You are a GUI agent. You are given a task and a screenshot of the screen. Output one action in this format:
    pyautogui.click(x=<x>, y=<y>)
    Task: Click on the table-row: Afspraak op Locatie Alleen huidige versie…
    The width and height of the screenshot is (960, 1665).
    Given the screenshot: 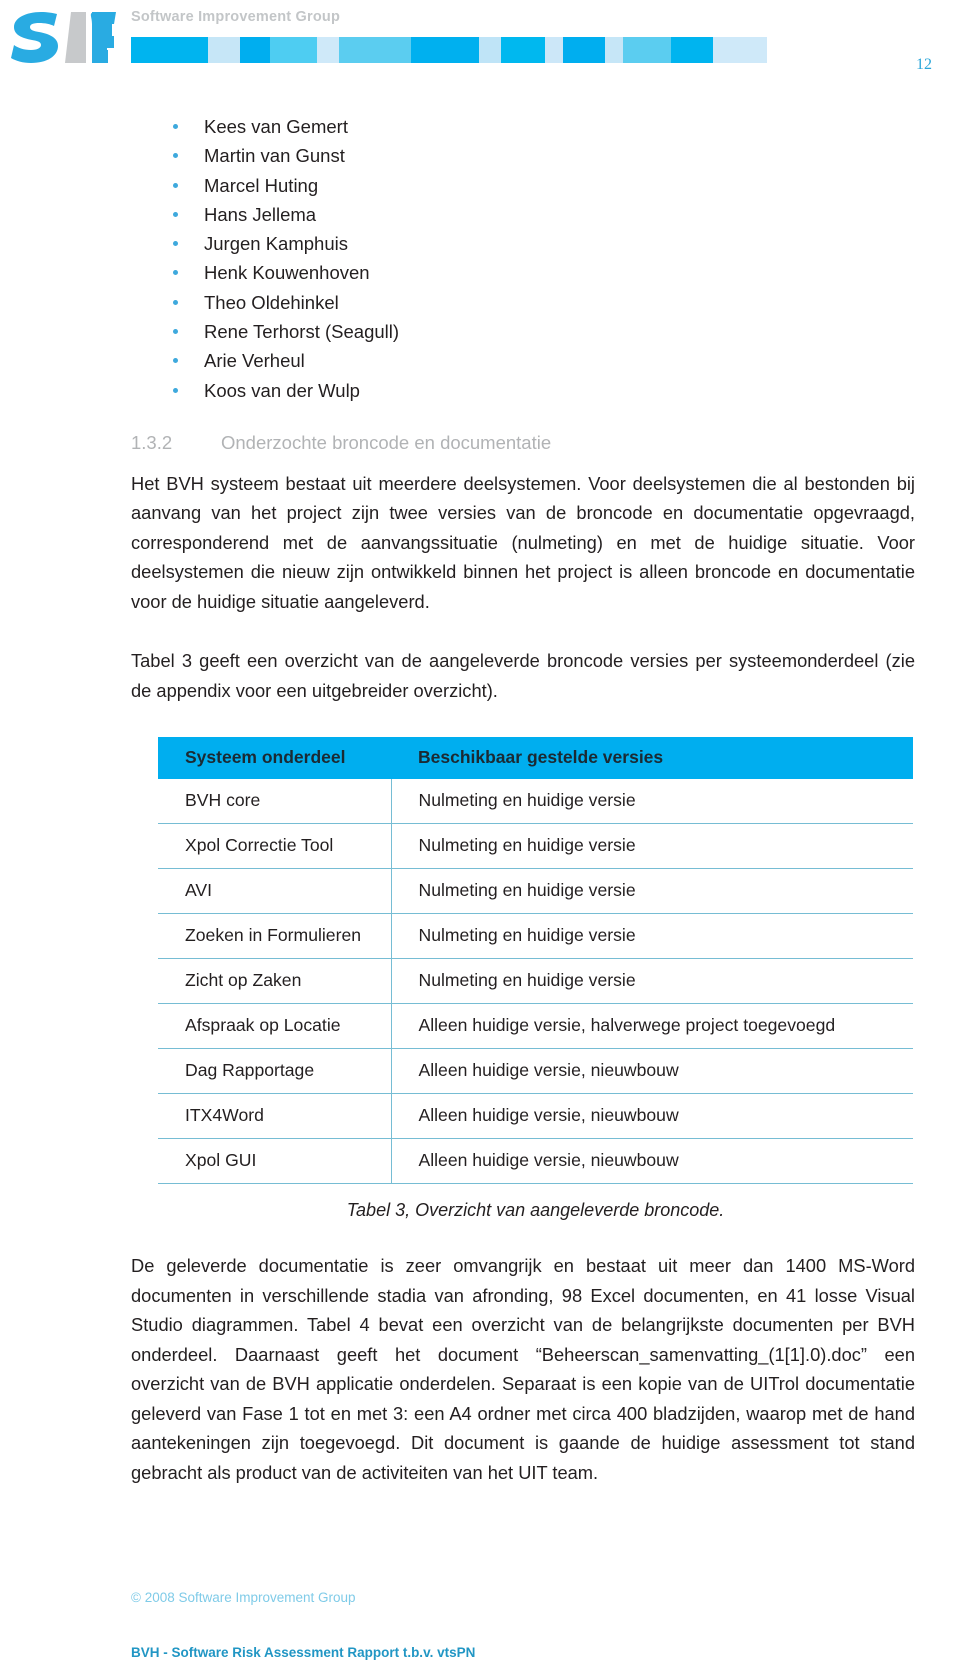 What is the action you would take?
    pyautogui.click(x=535, y=1026)
    